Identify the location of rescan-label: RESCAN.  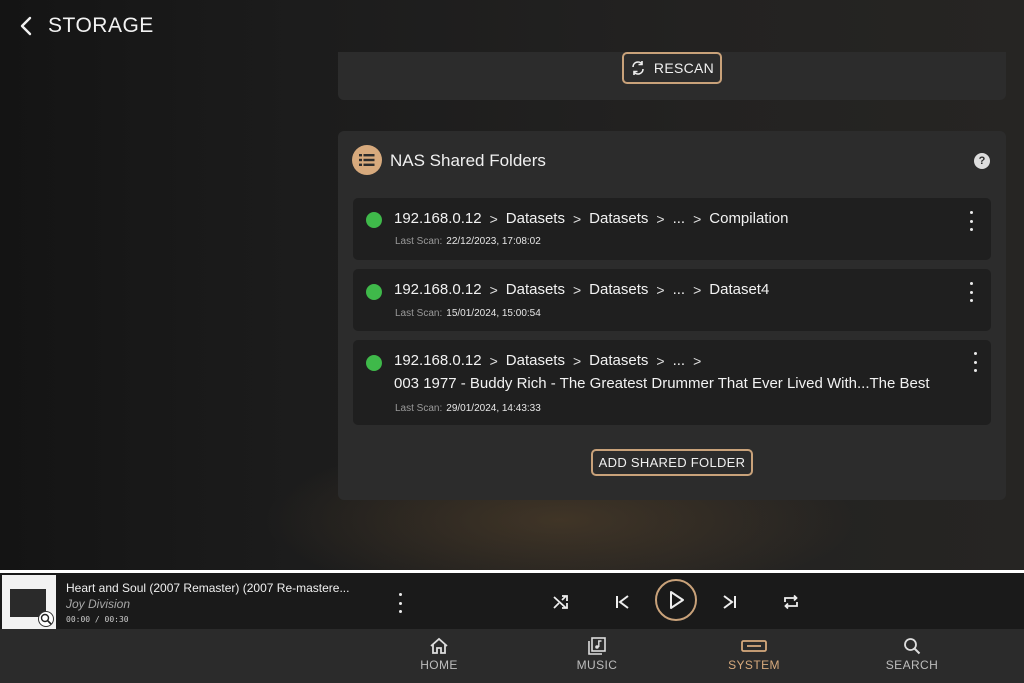
(684, 68).